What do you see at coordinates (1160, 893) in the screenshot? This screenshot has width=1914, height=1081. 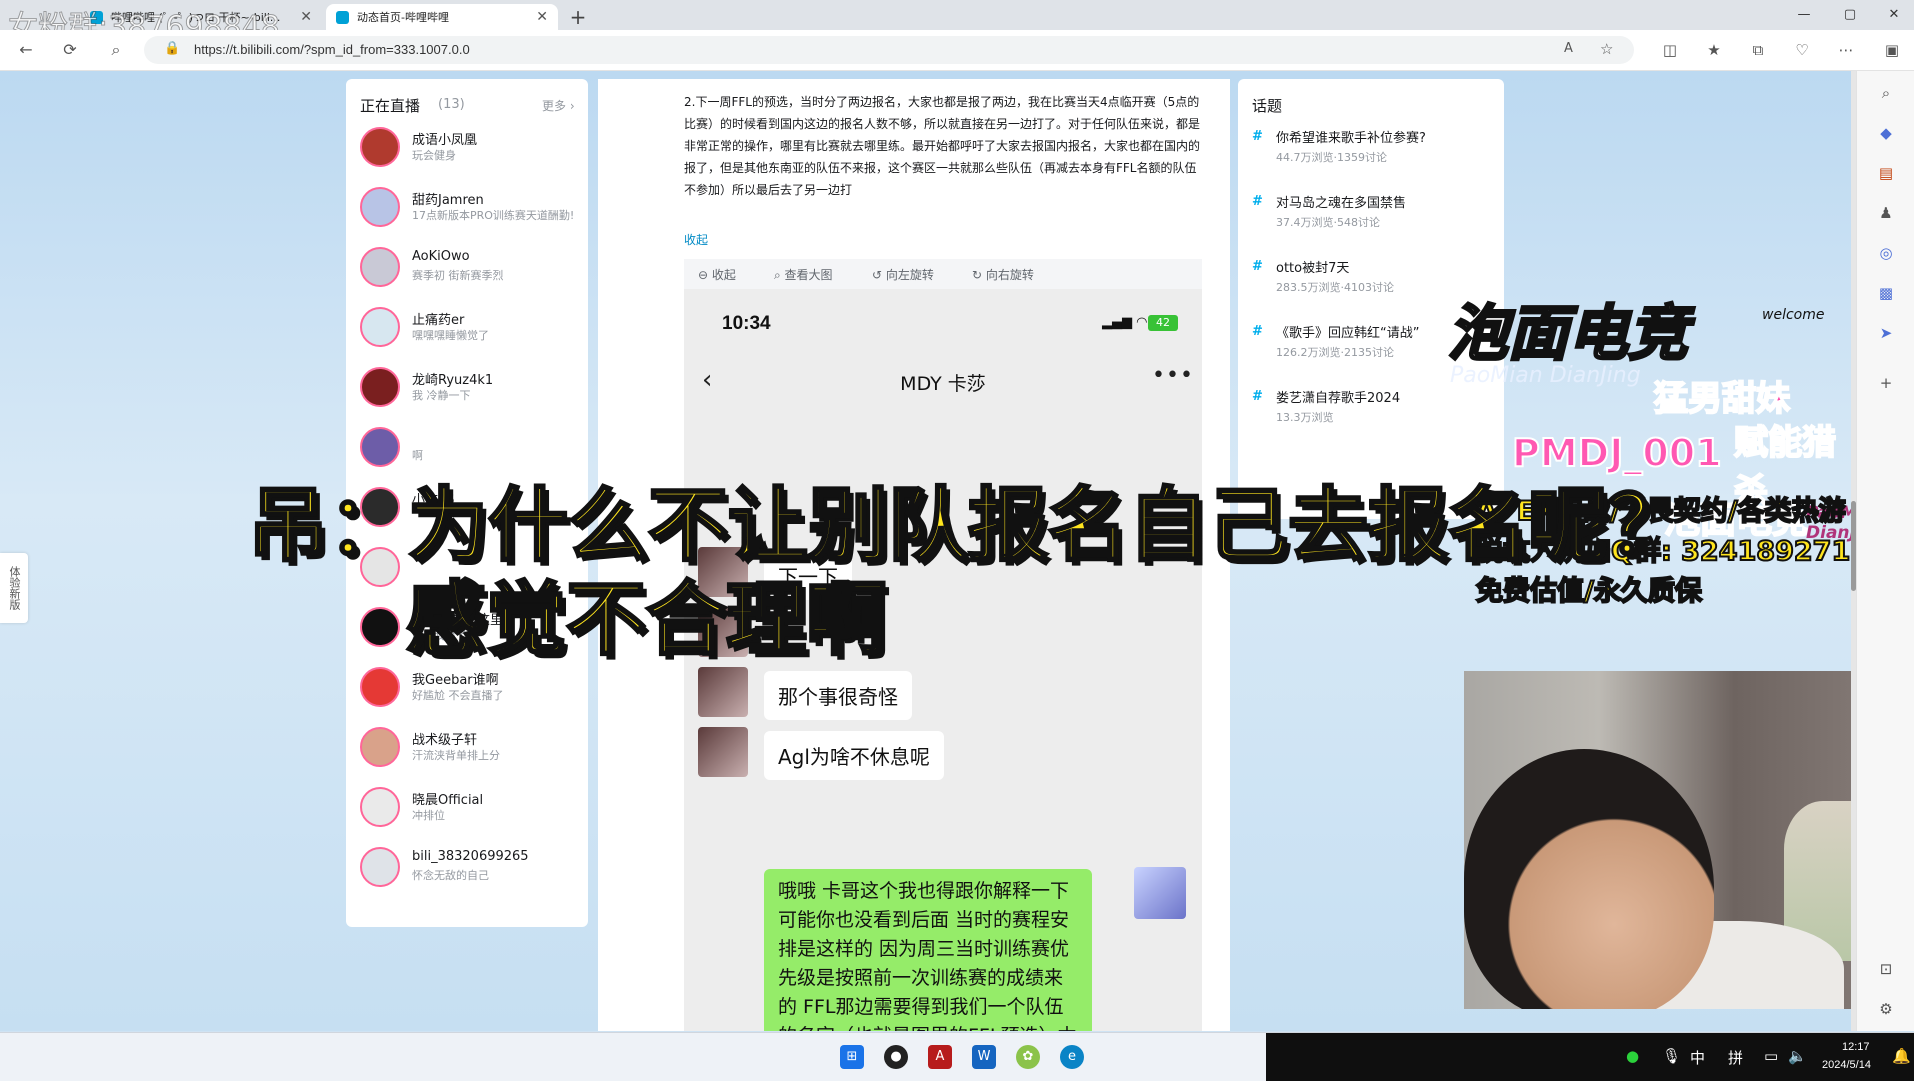 I see `own-avatar` at bounding box center [1160, 893].